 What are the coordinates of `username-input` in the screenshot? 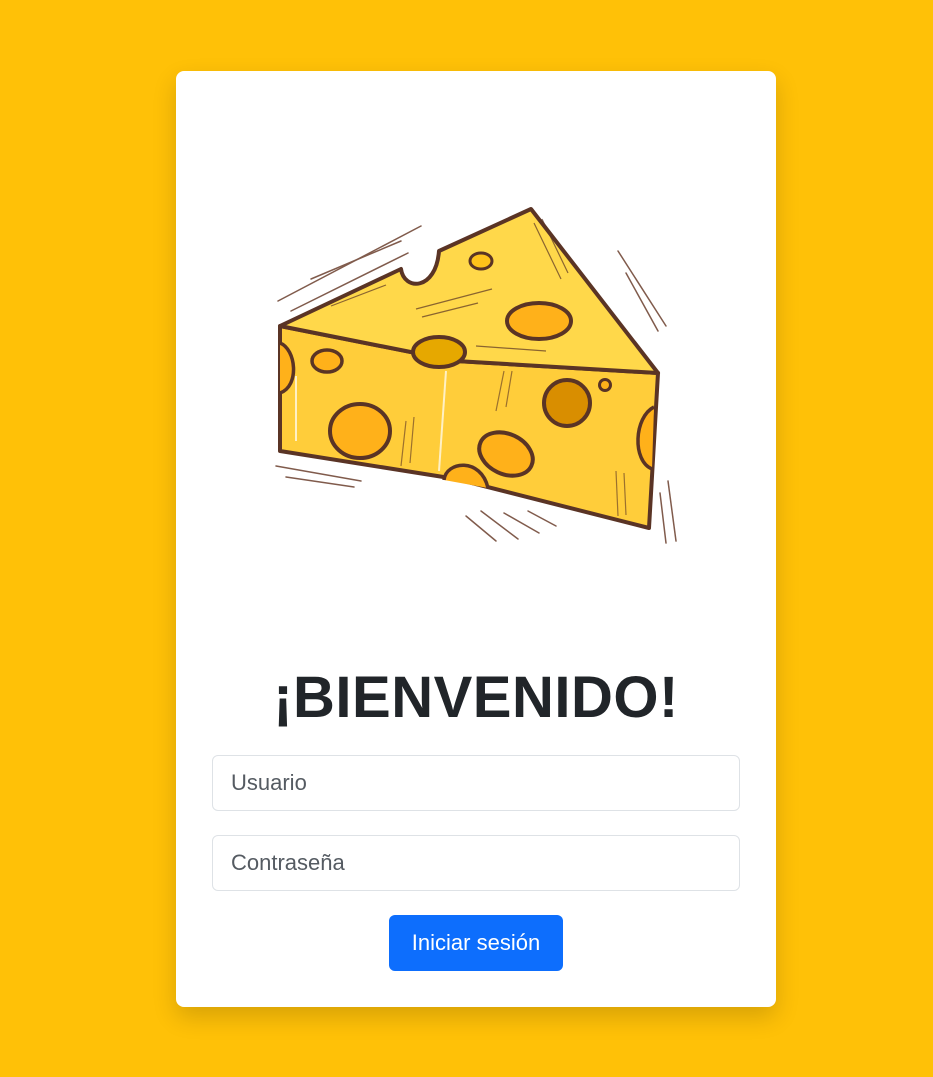 It's located at (476, 783).